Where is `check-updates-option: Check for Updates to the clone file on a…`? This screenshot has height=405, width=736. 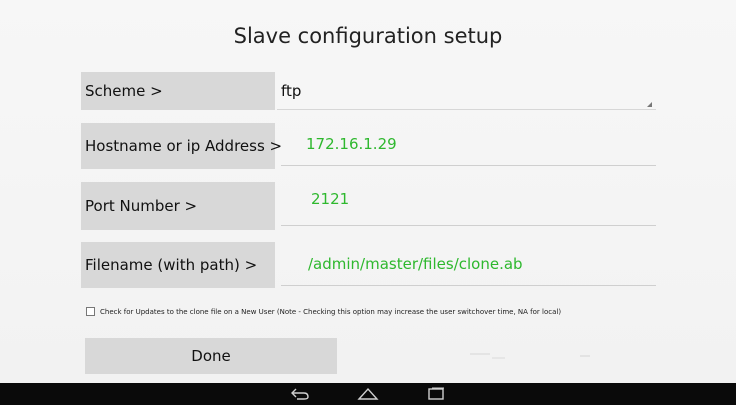
check-updates-option: Check for Updates to the clone file on a… is located at coordinates (323, 311).